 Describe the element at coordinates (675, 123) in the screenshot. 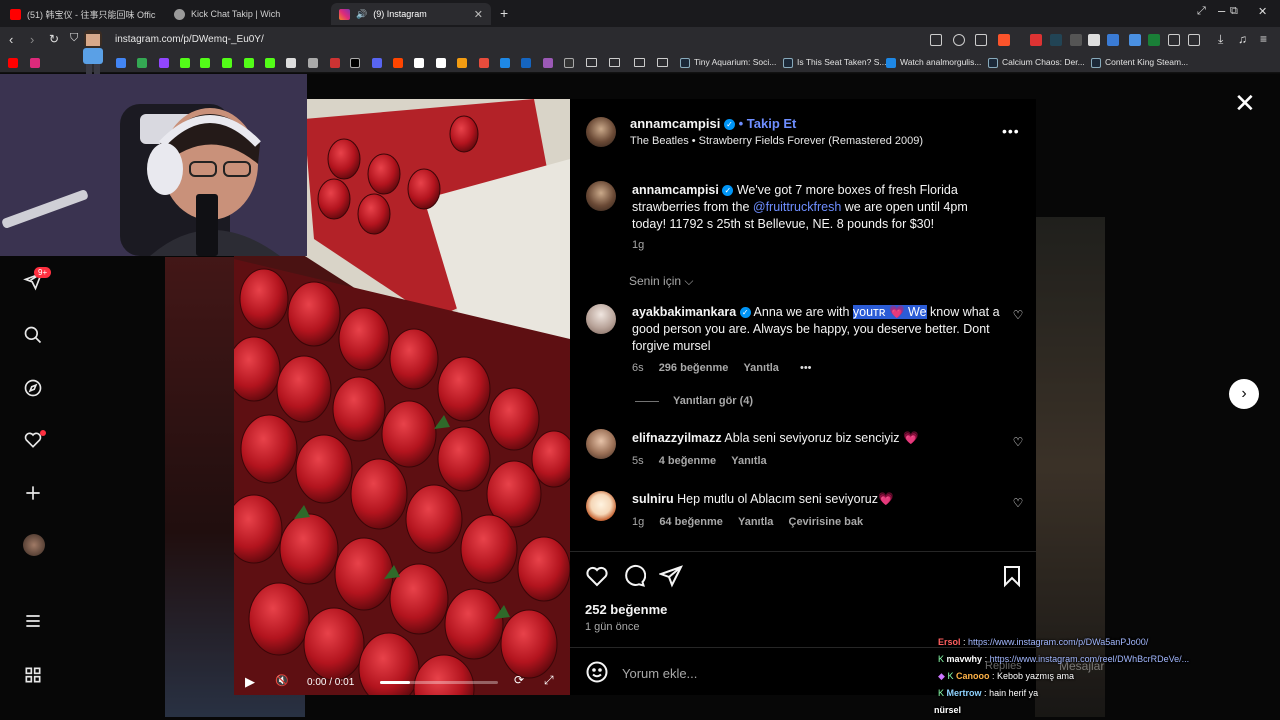

I see `author-username: annamcampisi` at that location.